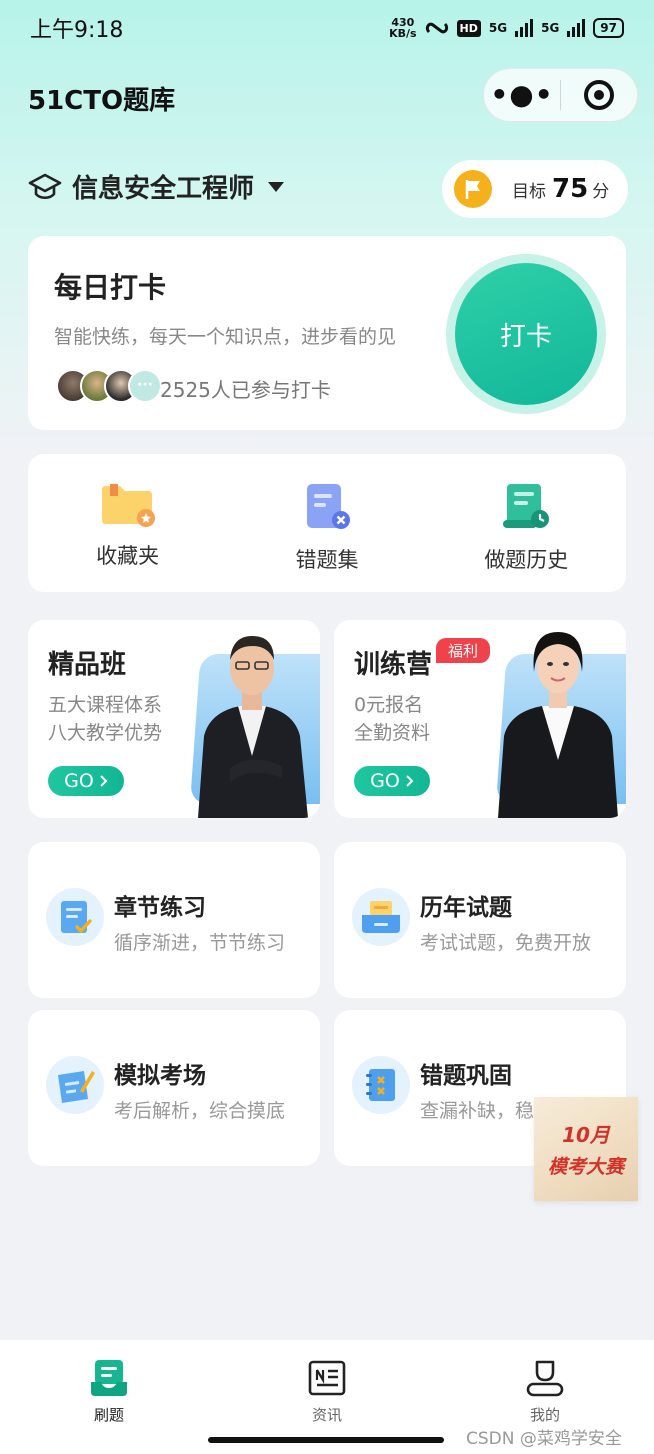 The image size is (654, 1454). What do you see at coordinates (327, 28) in the screenshot?
I see `status-bar: 上午9:18 430 KB/s HD 5G 5G 97` at bounding box center [327, 28].